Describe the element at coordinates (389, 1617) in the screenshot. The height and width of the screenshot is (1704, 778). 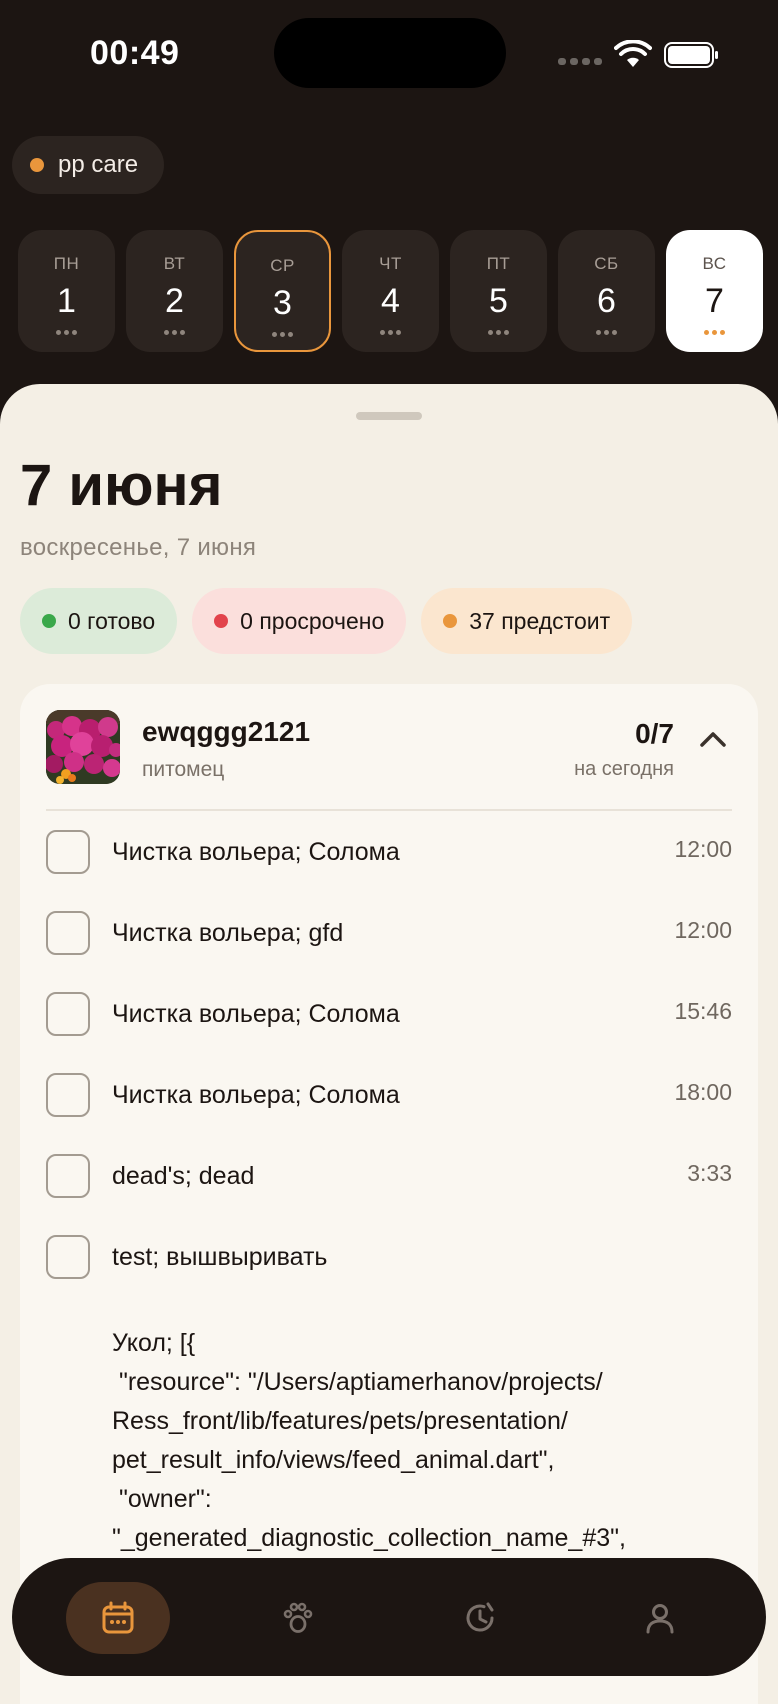
I see `bottom-nav` at that location.